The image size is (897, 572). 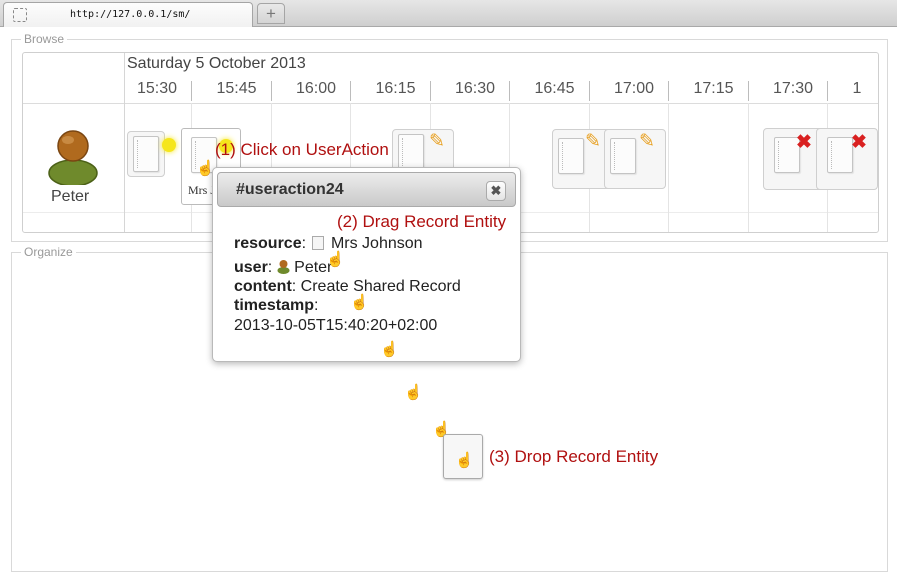 I want to click on timeline-date: Saturday 5 October 2013, so click(x=216, y=63).